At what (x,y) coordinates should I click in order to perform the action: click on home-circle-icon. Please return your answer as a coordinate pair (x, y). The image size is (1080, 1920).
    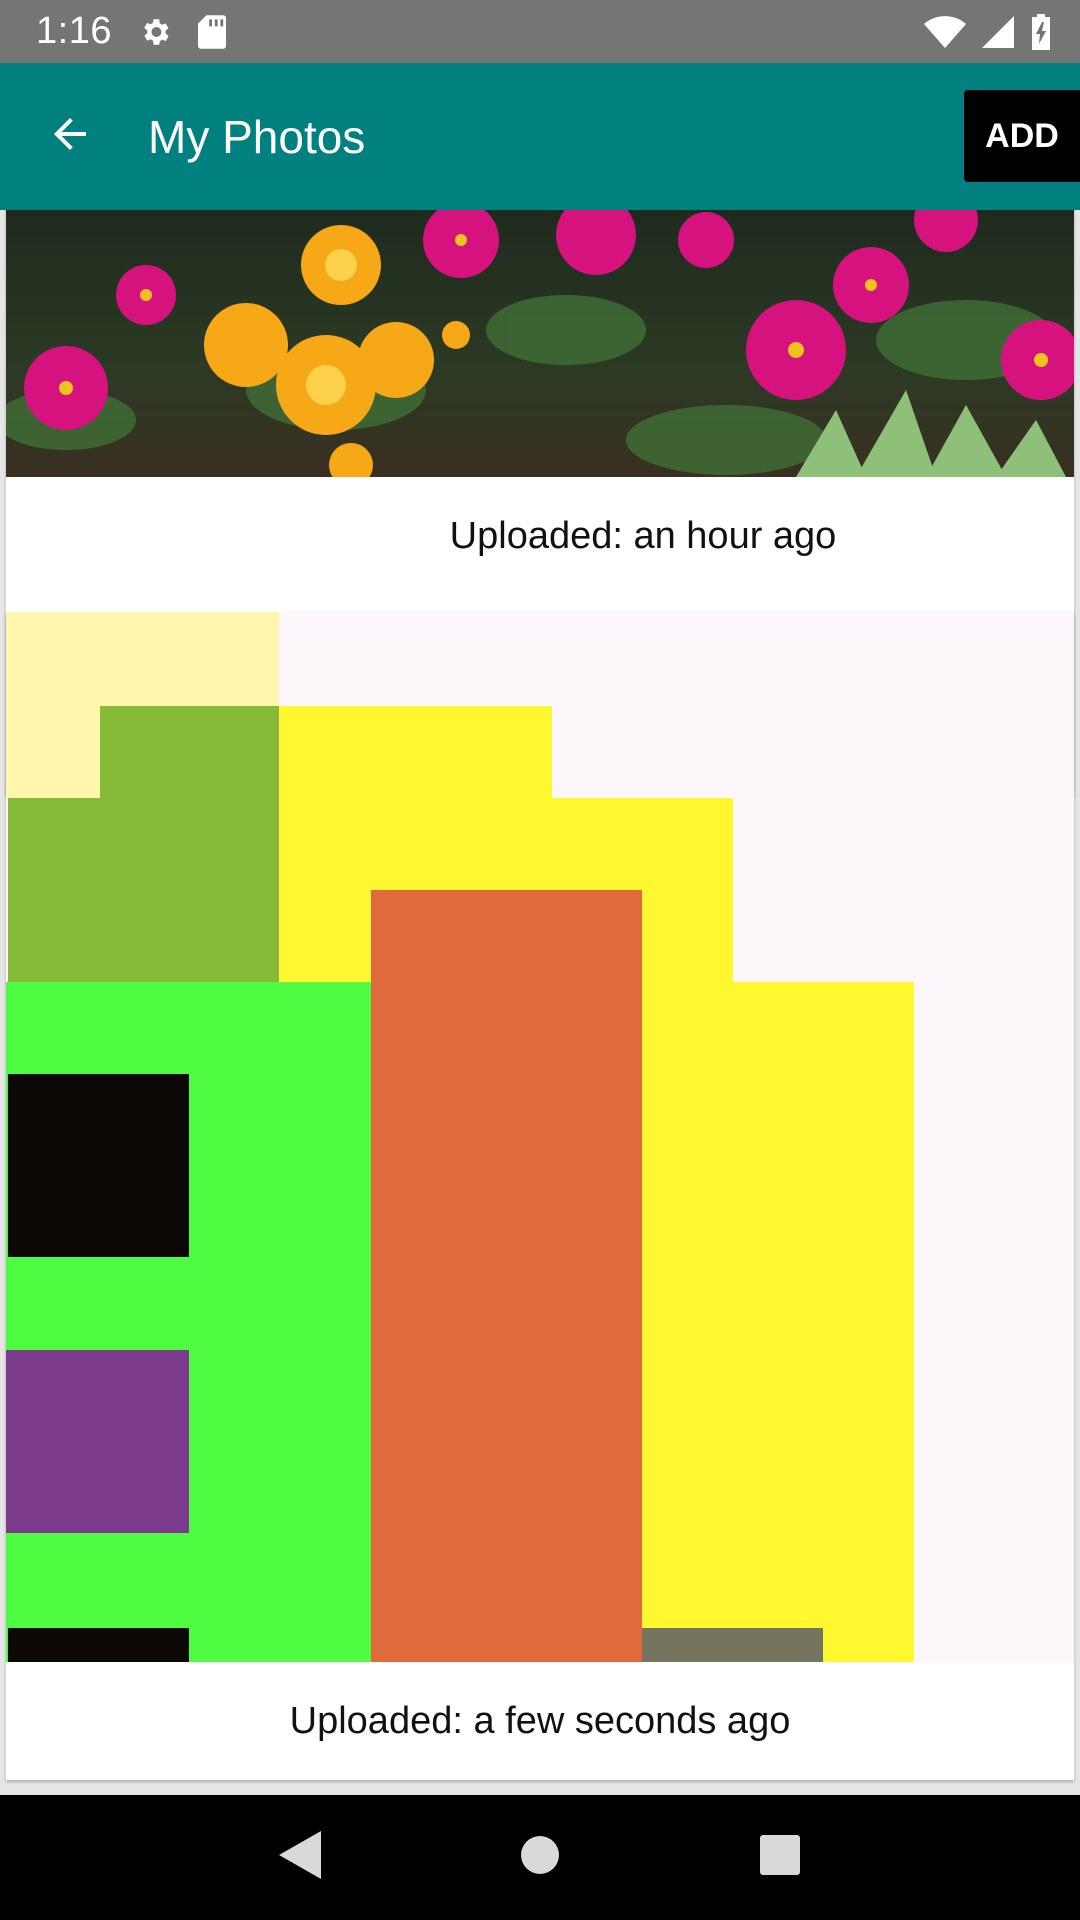
    Looking at the image, I should click on (540, 1857).